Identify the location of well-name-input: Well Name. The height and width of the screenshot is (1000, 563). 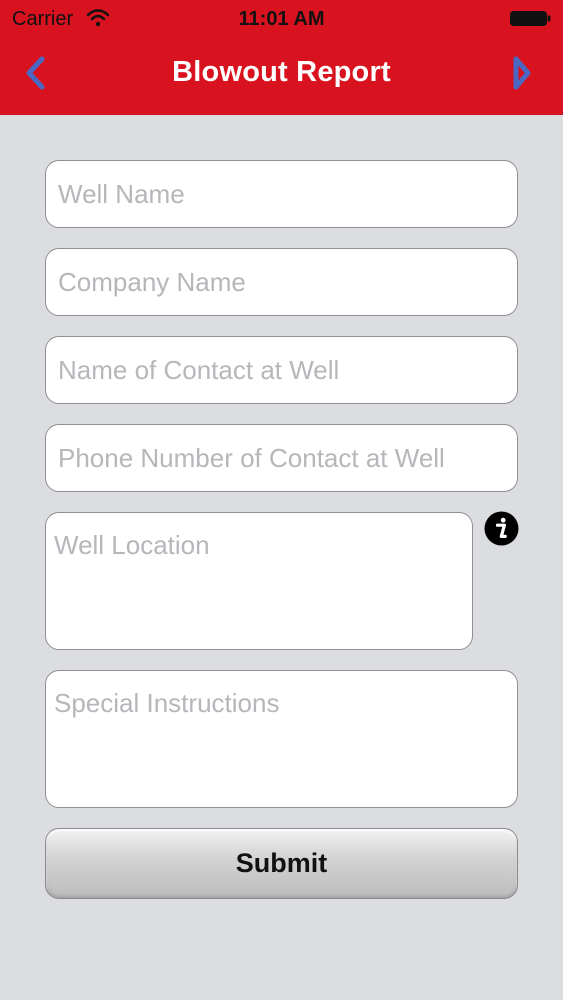
(281, 194).